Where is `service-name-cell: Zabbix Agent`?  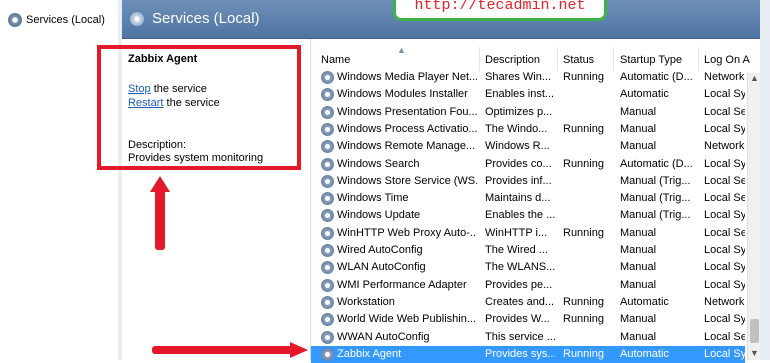
service-name-cell: Zabbix Agent is located at coordinates (369, 353).